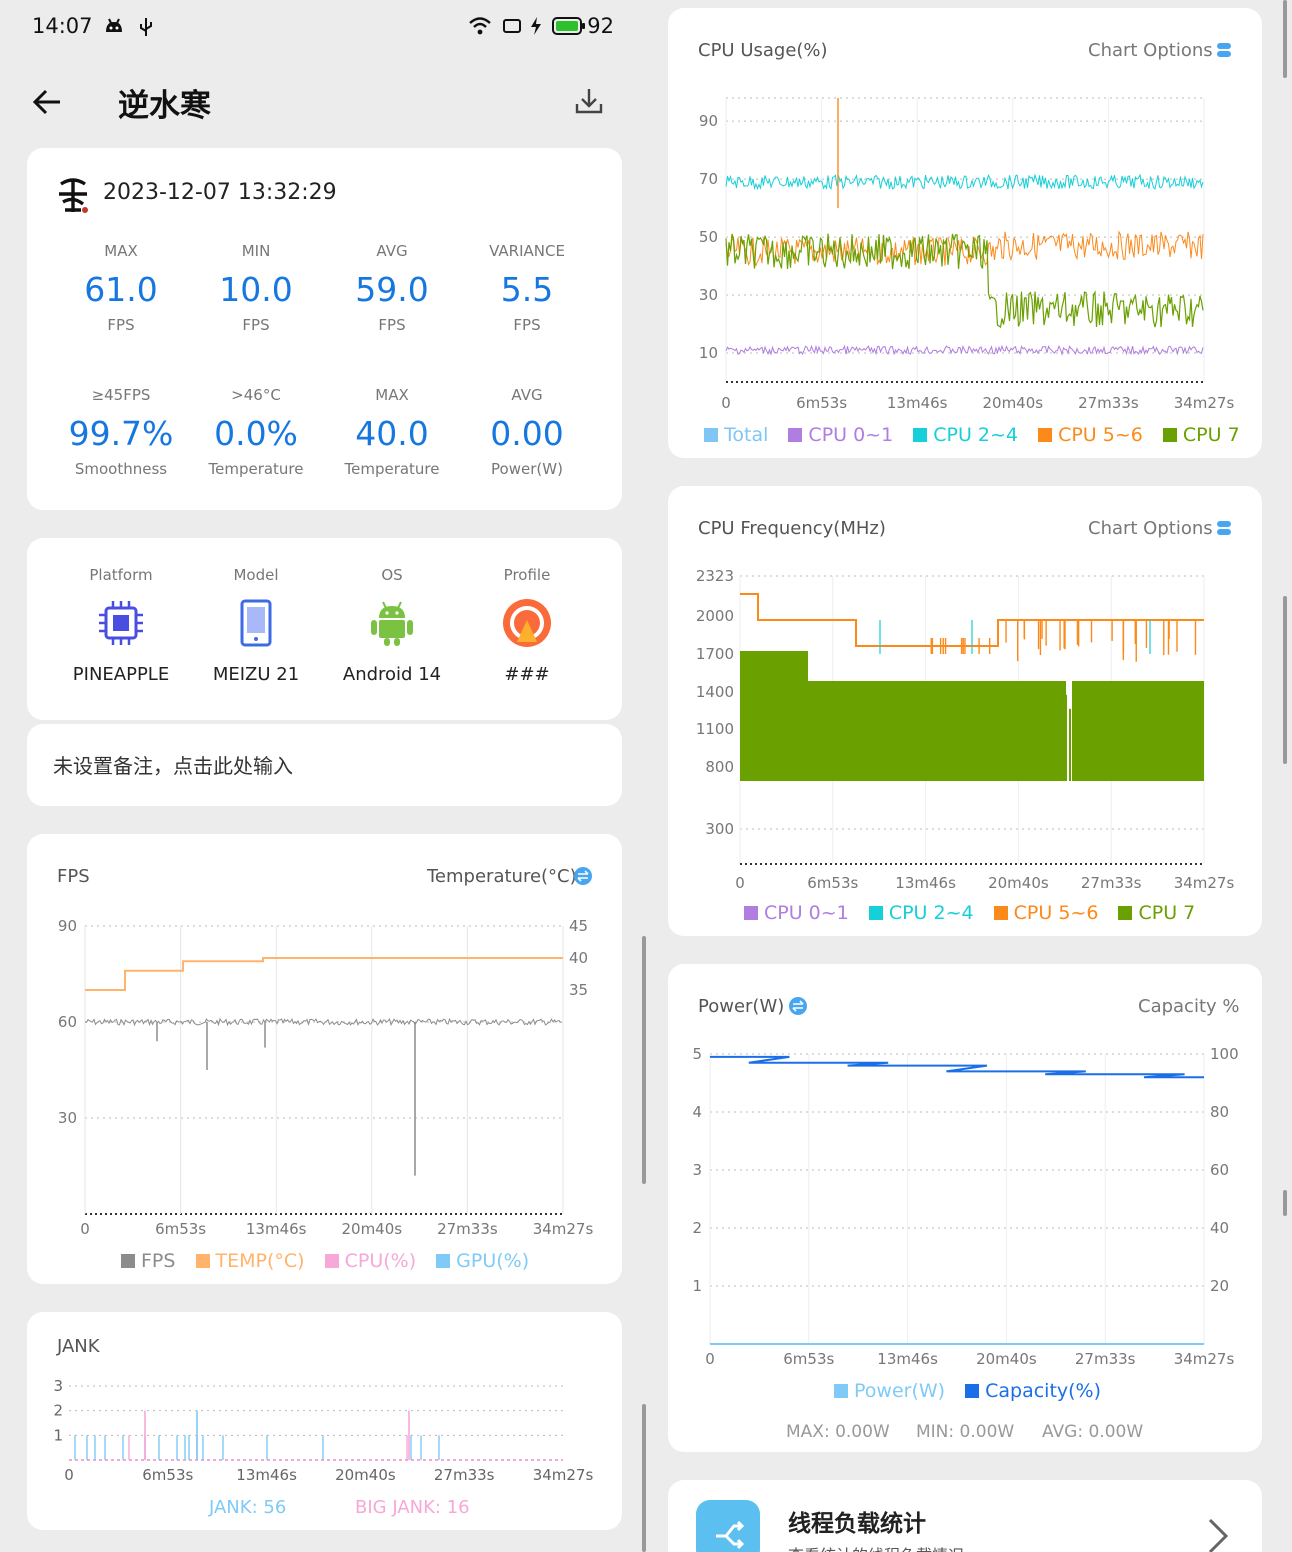 This screenshot has width=1292, height=1552. I want to click on legend-item: Power(W), so click(889, 1391).